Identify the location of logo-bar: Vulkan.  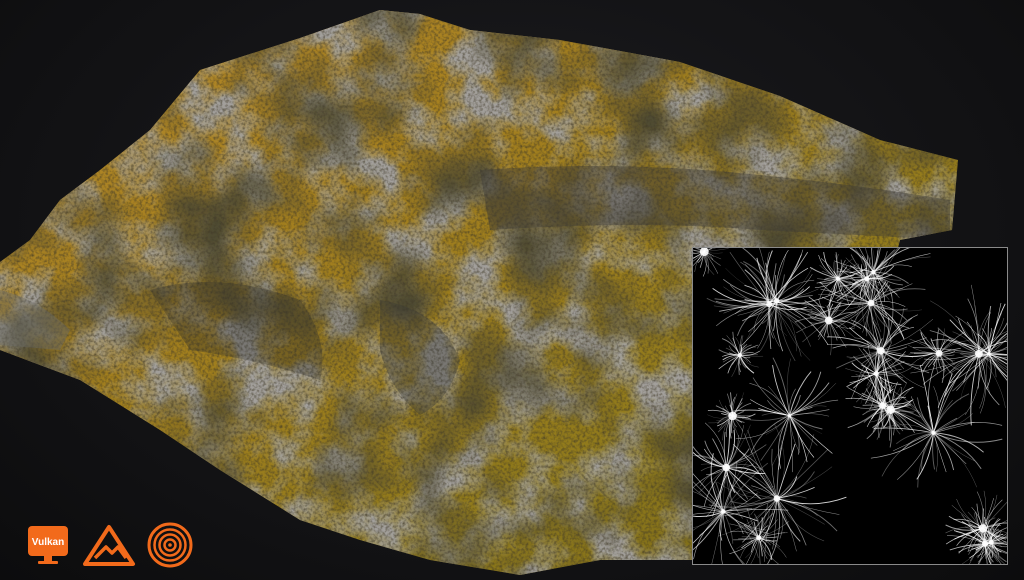
(110, 545).